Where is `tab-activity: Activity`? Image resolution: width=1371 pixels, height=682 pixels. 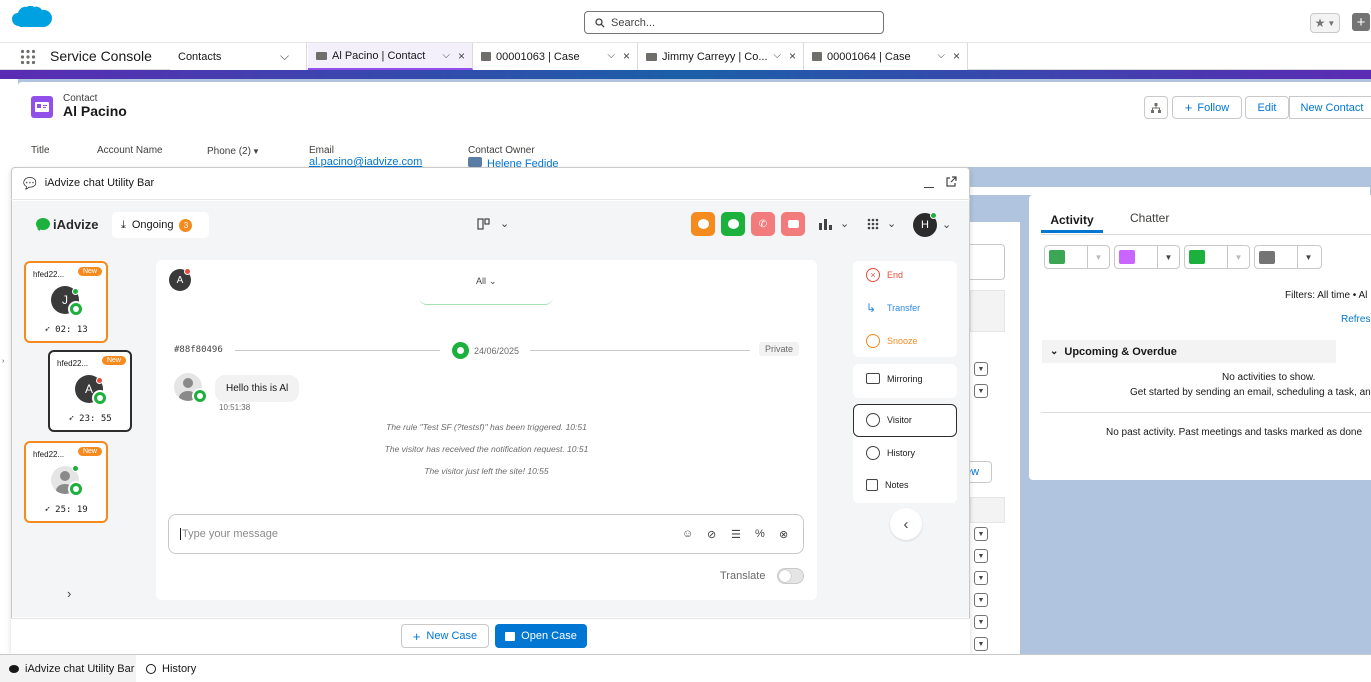
tab-activity: Activity is located at coordinates (1072, 221).